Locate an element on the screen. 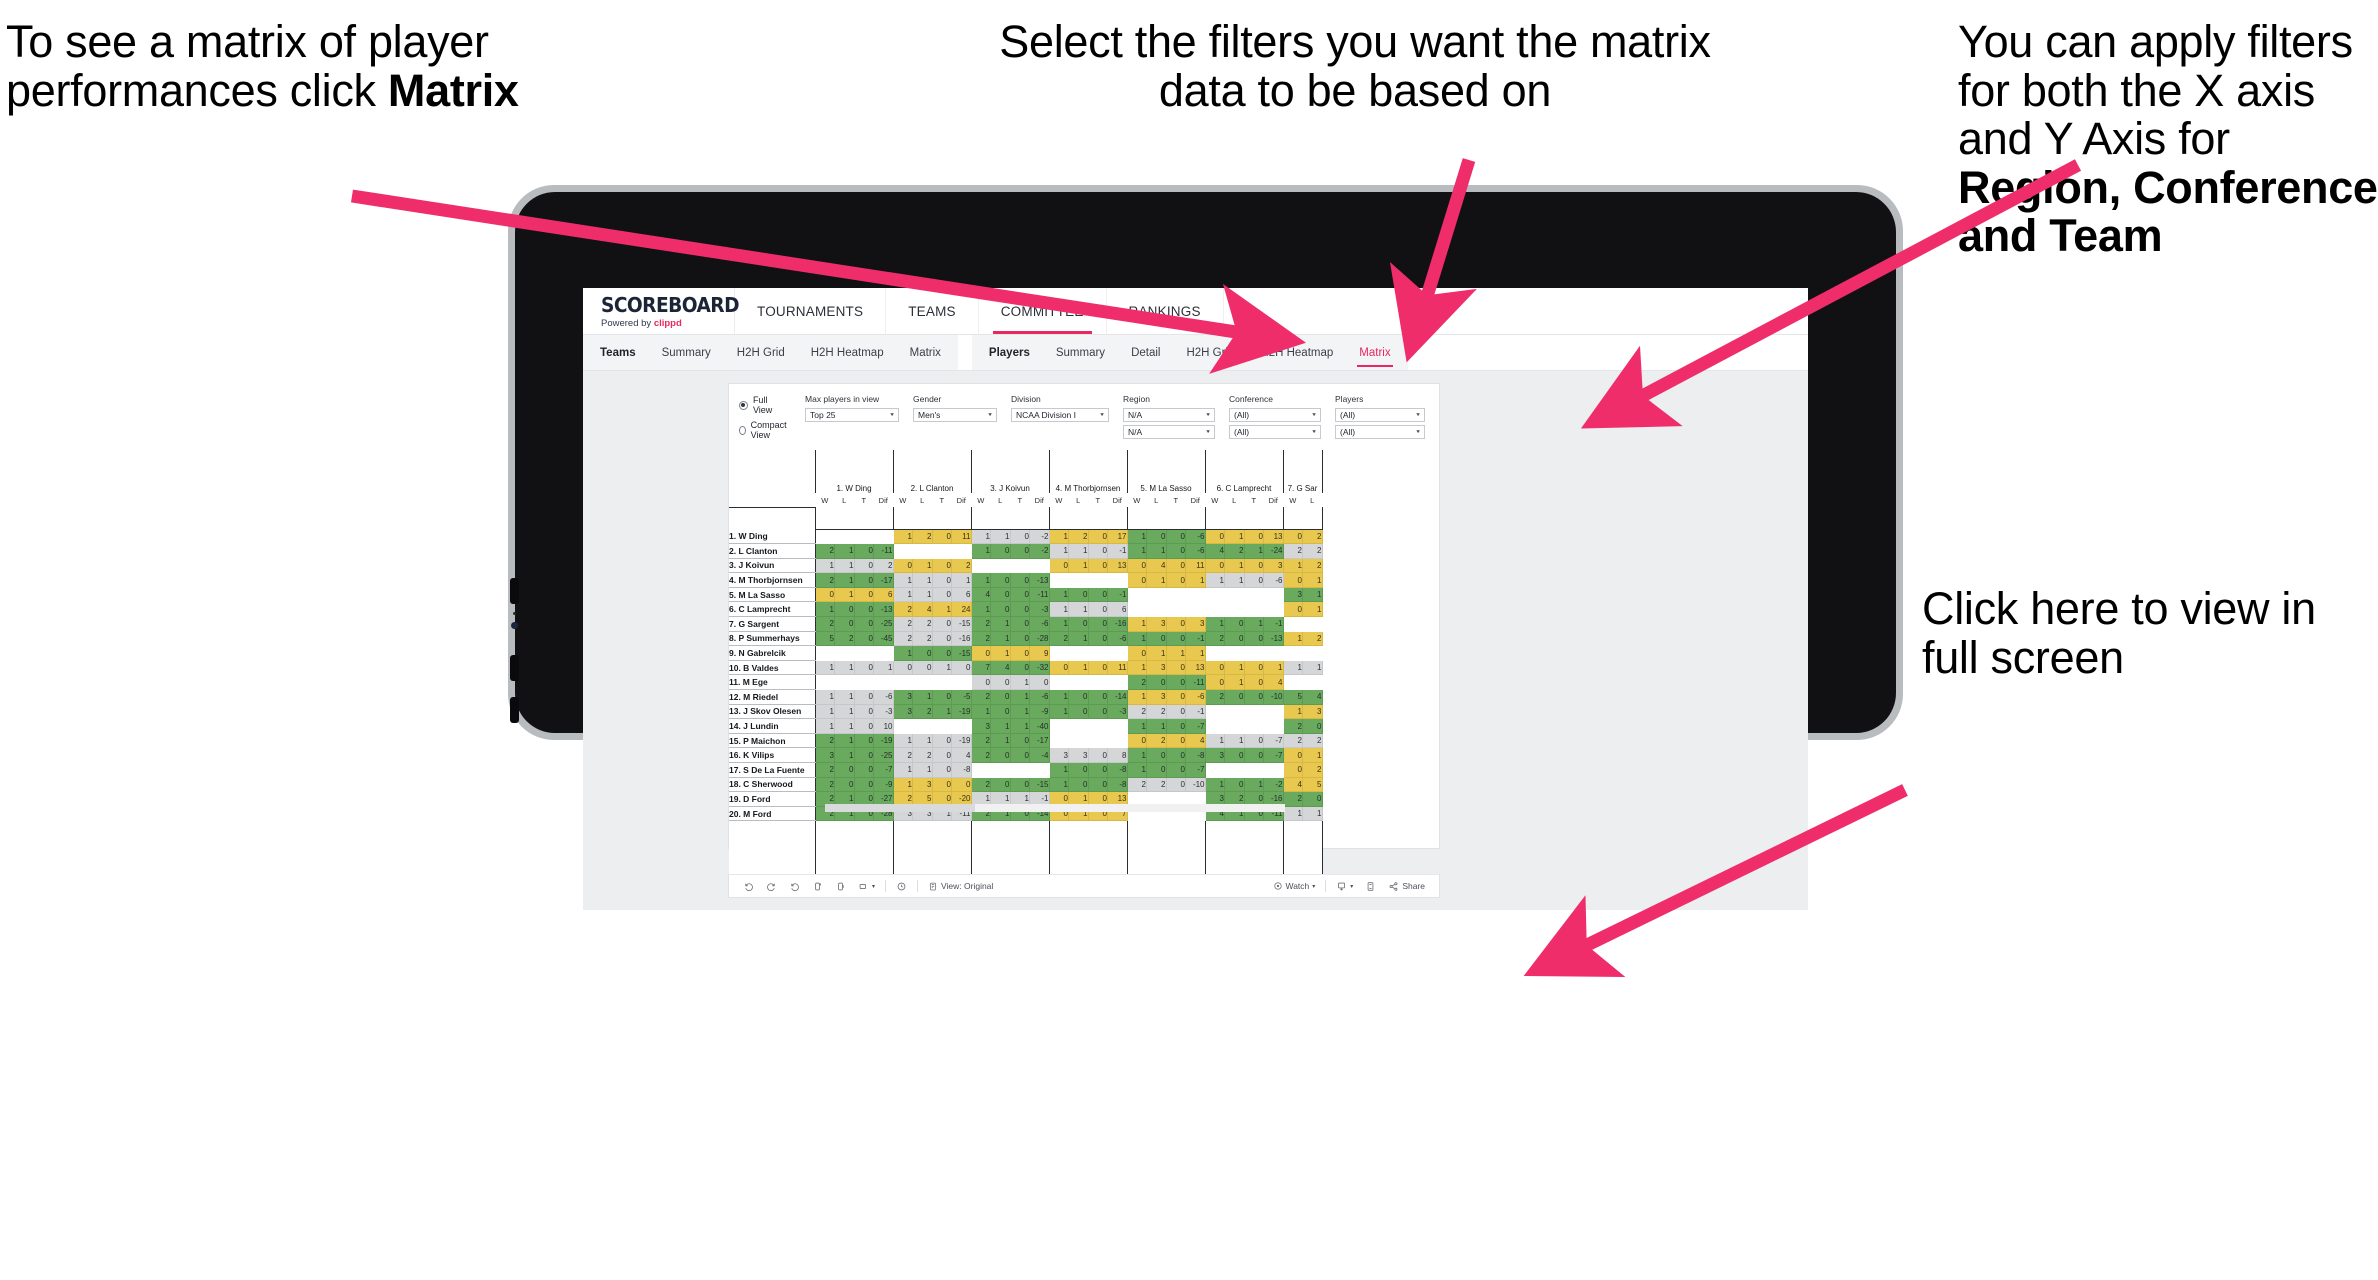 This screenshot has width=2378, height=1280. nav-tab-tournaments: TOURNAMENTS is located at coordinates (811, 311).